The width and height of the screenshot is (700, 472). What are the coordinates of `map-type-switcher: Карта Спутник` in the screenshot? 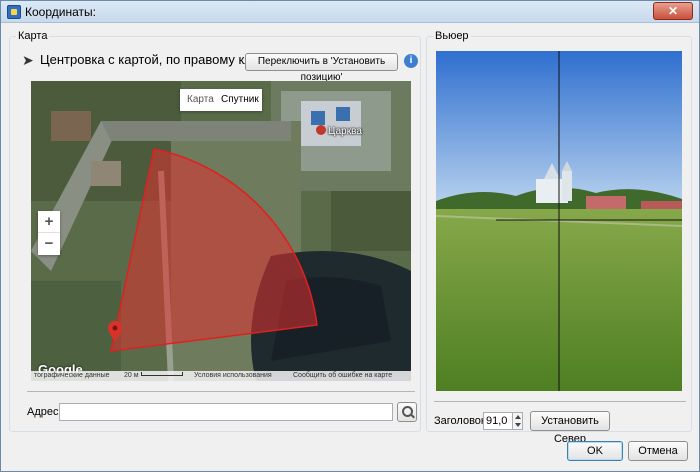 It's located at (221, 100).